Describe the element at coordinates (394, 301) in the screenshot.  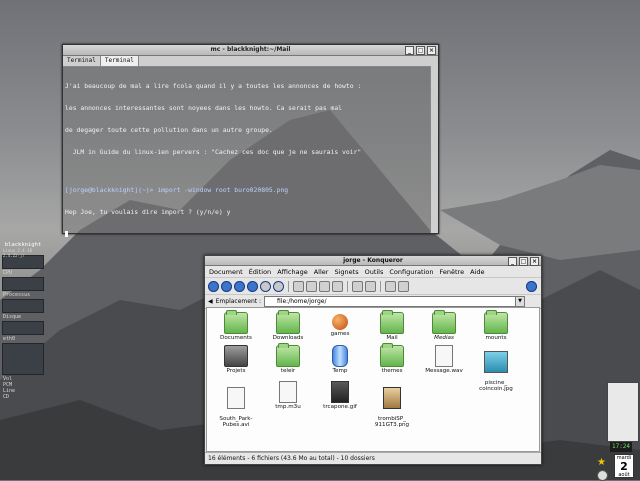
I see `location-input: file:/home/jorge/ ▼` at that location.